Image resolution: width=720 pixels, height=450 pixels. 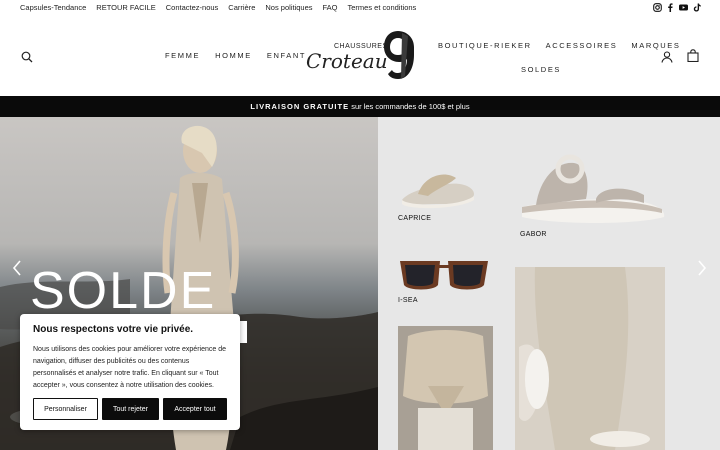 What do you see at coordinates (17, 268) in the screenshot?
I see `carousel-prev-icon` at bounding box center [17, 268].